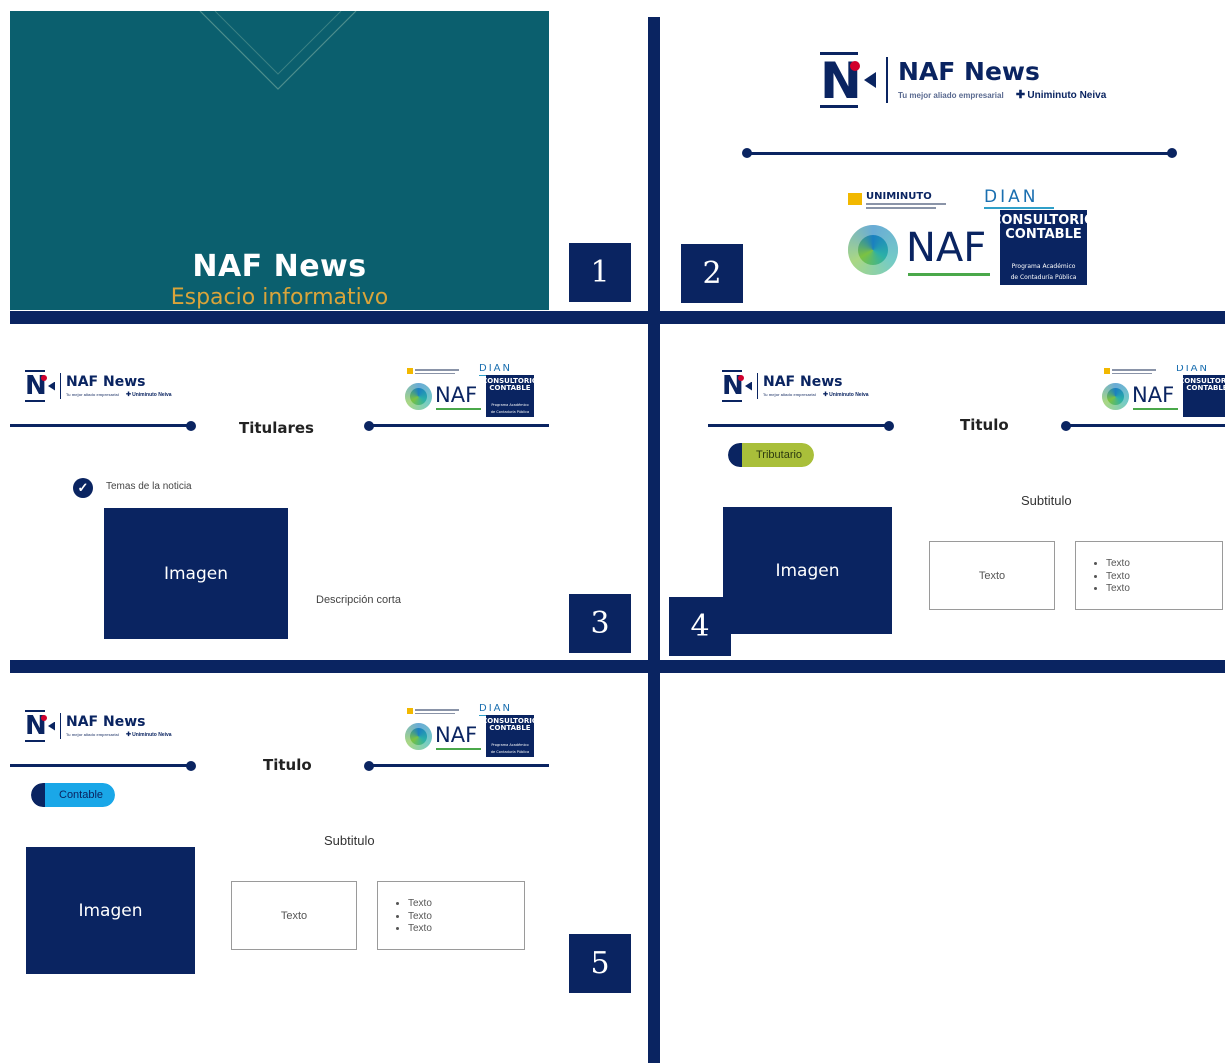 The height and width of the screenshot is (1063, 1225). What do you see at coordinates (1202, 396) in the screenshot?
I see `consultorio-badge: CONSULTORIO CONTABLE` at bounding box center [1202, 396].